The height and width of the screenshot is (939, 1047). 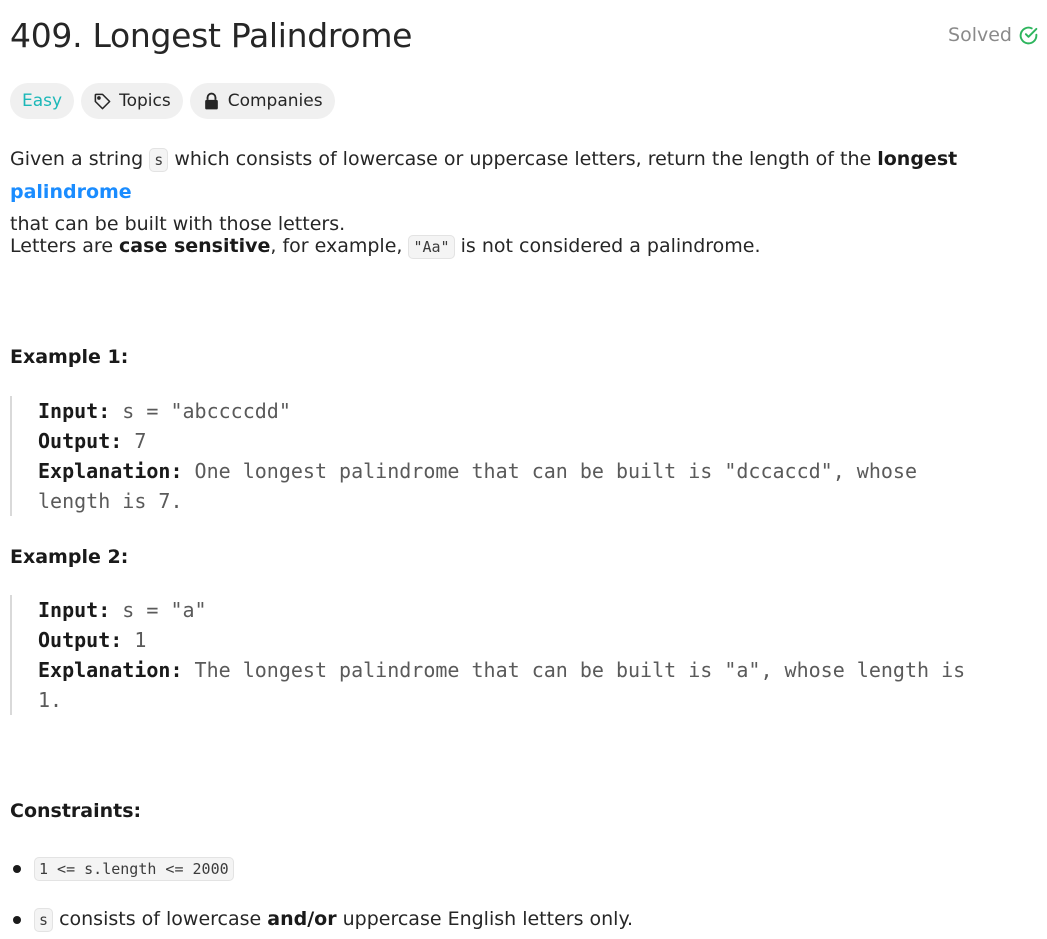 I want to click on lock-icon, so click(x=211, y=100).